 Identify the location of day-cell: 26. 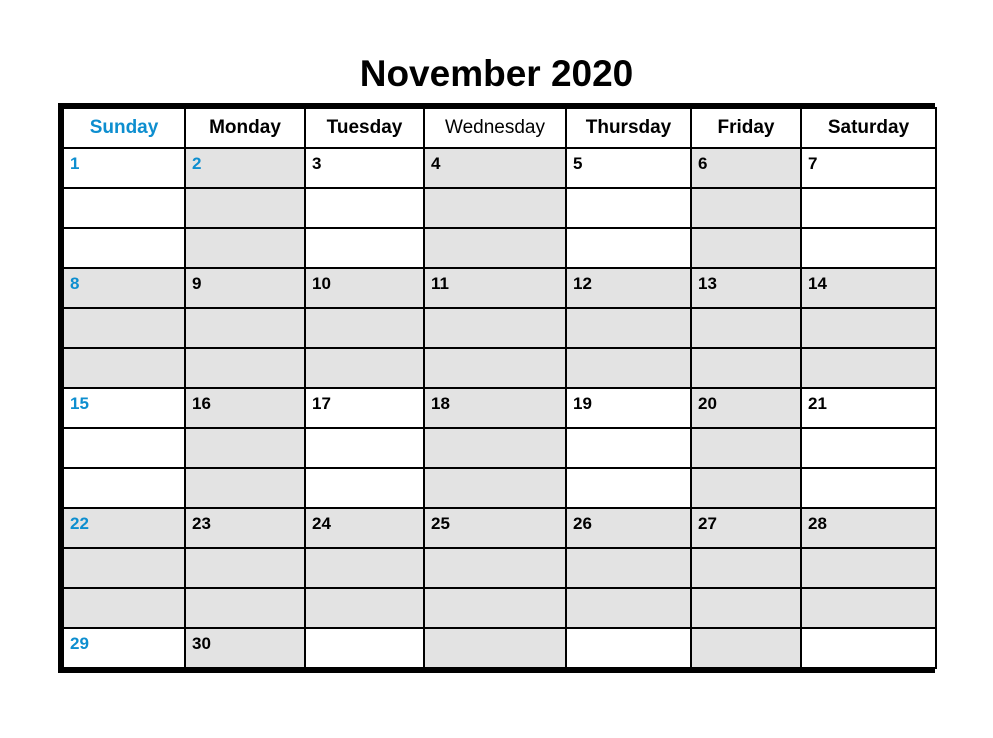
(628, 528).